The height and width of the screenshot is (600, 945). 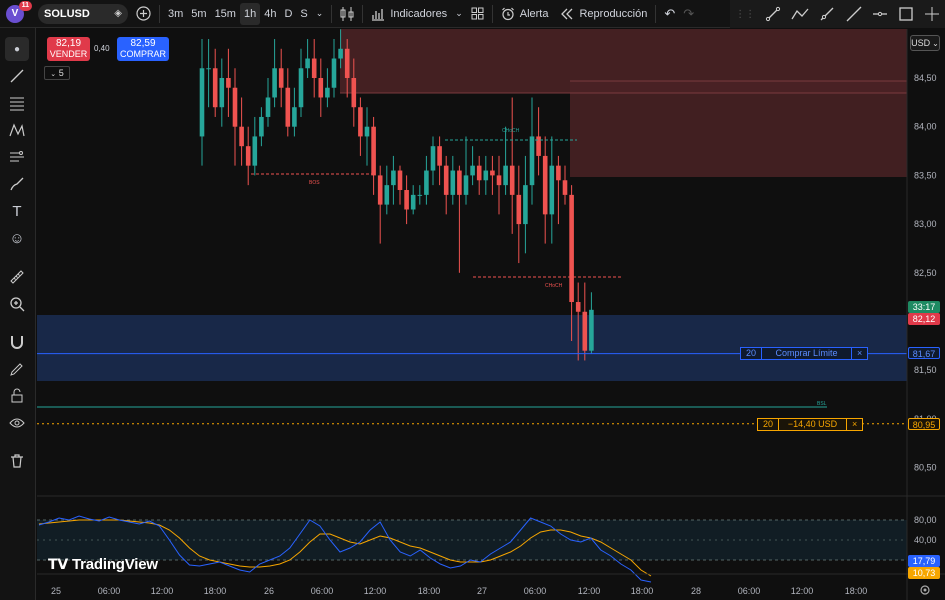 I want to click on last-price-label: 82,12, so click(x=924, y=319).